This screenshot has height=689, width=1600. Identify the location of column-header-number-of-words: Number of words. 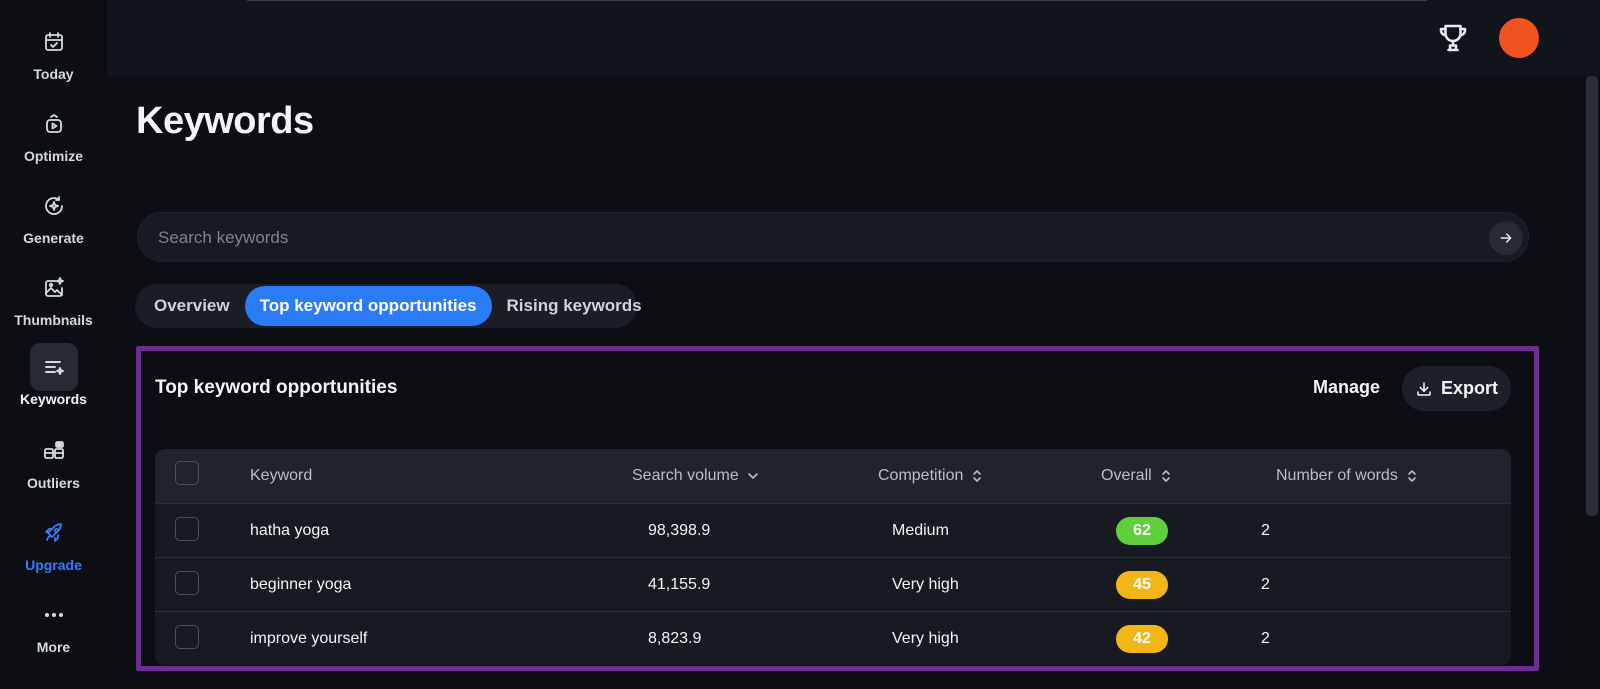
(1347, 476).